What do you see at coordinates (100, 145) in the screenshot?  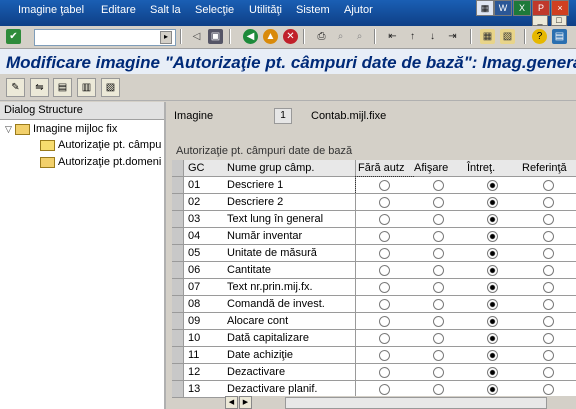 I see `tree-node-autorizatie-campuri: Autorizaţie pt. câmpu` at bounding box center [100, 145].